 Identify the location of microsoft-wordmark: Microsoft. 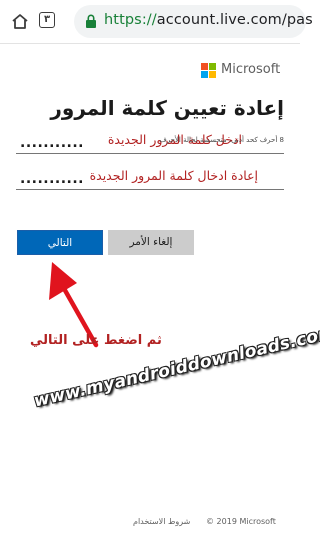
(251, 69).